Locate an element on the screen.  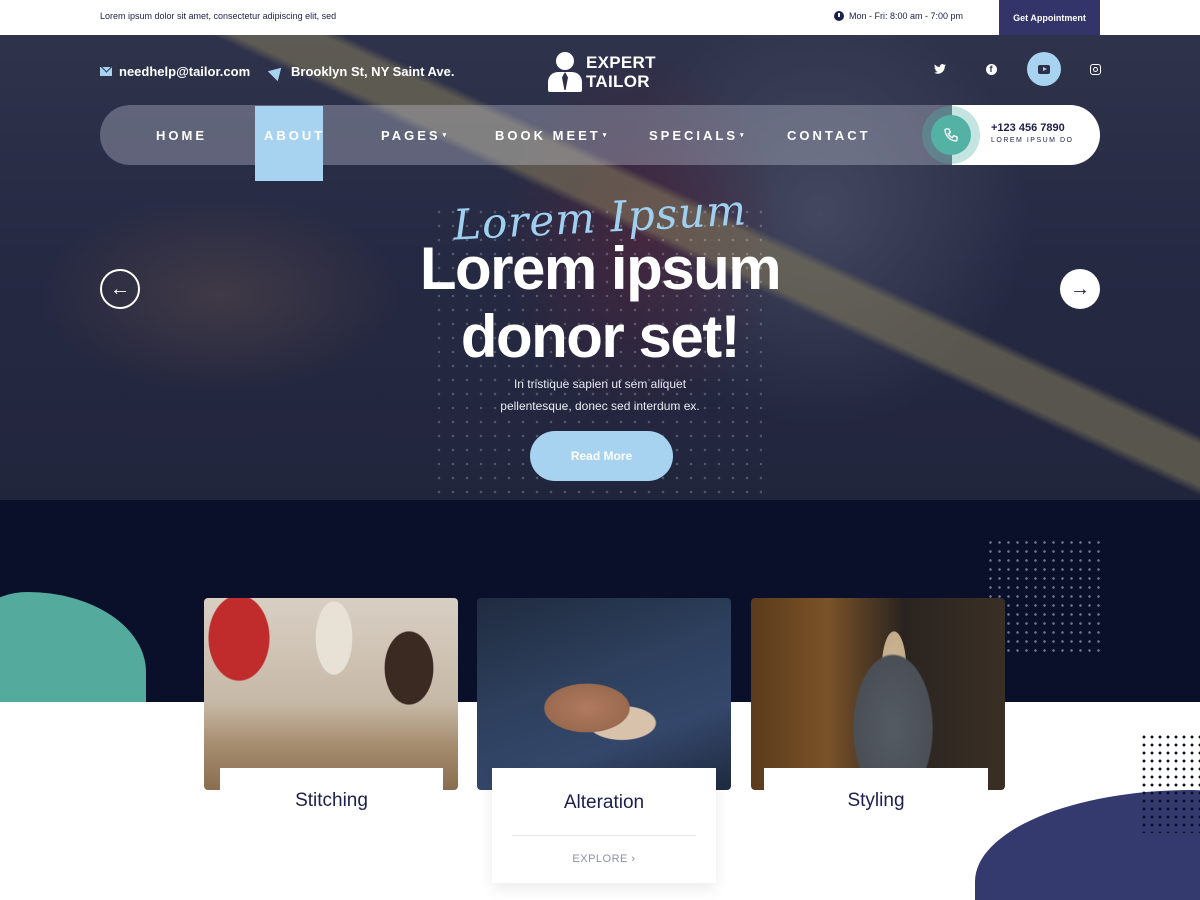
nav-item-contact: CONTACT is located at coordinates (829, 135).